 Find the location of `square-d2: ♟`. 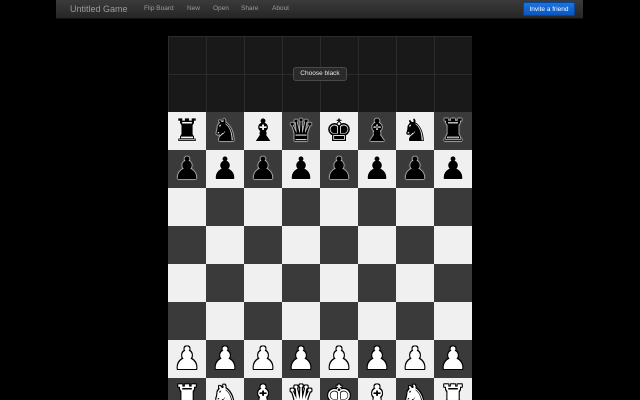

square-d2: ♟ is located at coordinates (301, 359).